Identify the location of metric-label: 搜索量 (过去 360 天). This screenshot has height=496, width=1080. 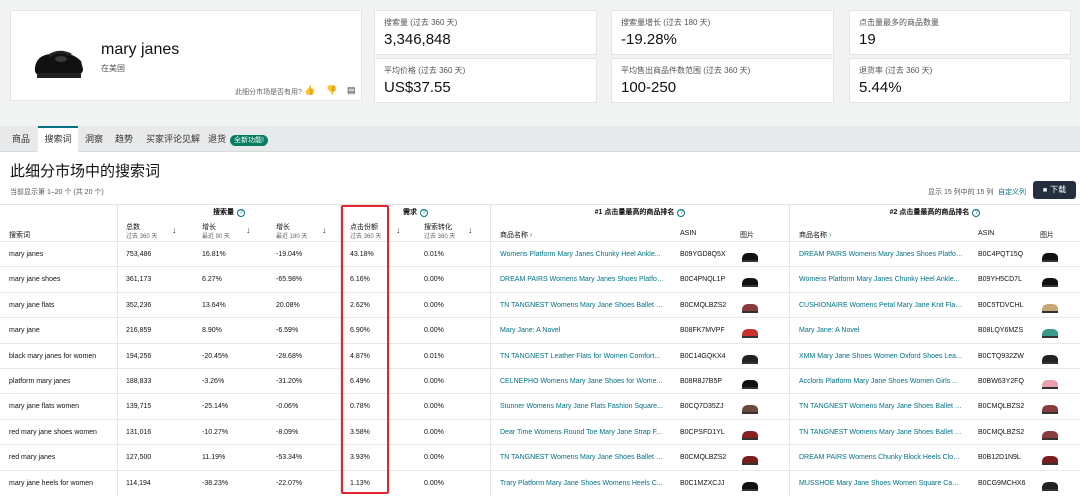
(421, 22).